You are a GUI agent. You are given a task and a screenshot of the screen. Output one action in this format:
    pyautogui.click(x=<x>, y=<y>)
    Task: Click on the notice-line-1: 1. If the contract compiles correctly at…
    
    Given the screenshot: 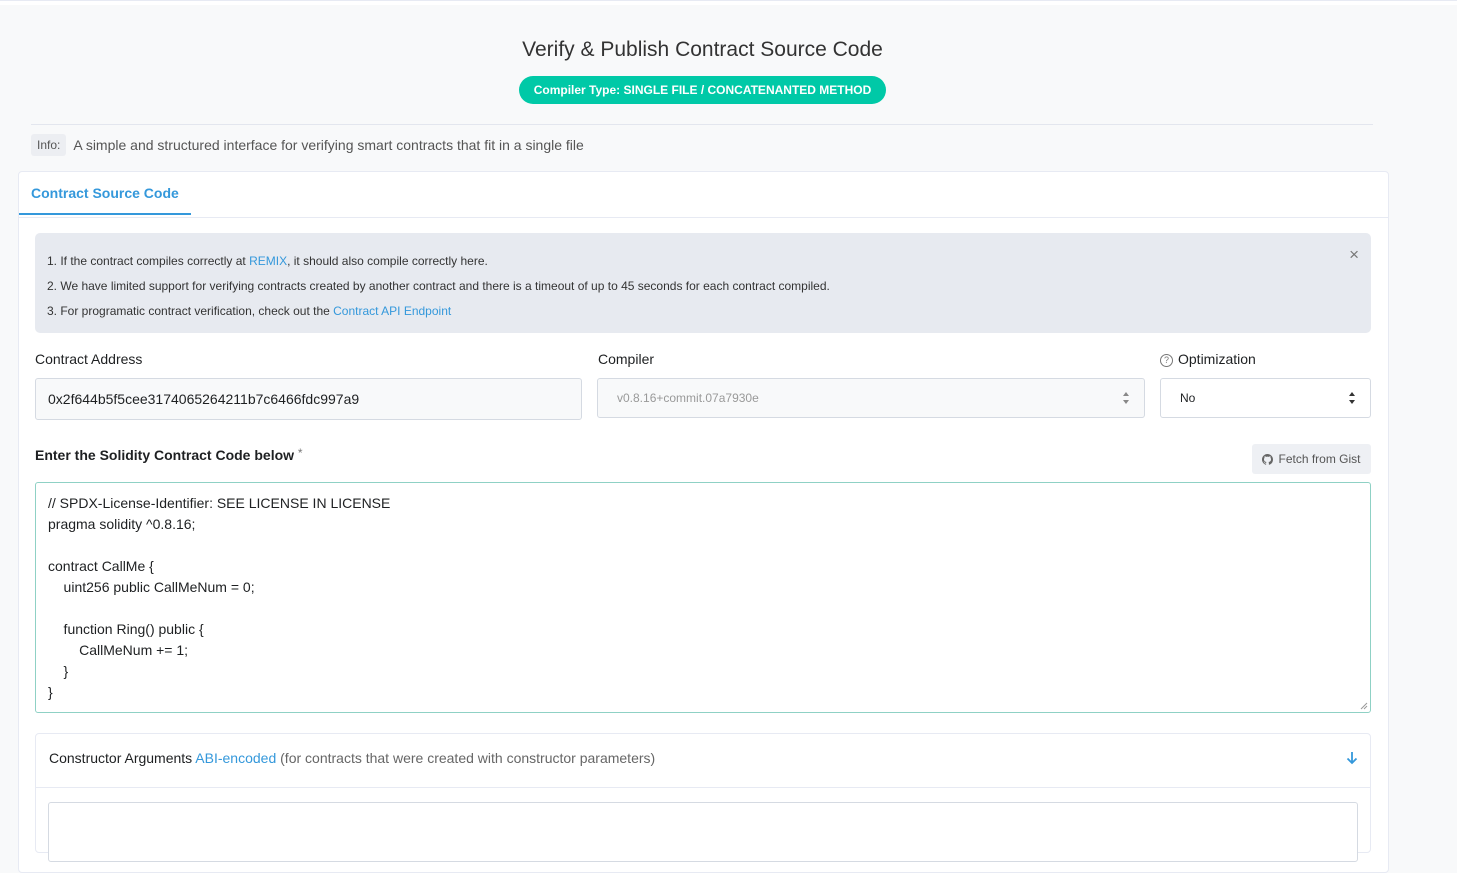 What is the action you would take?
    pyautogui.click(x=267, y=261)
    